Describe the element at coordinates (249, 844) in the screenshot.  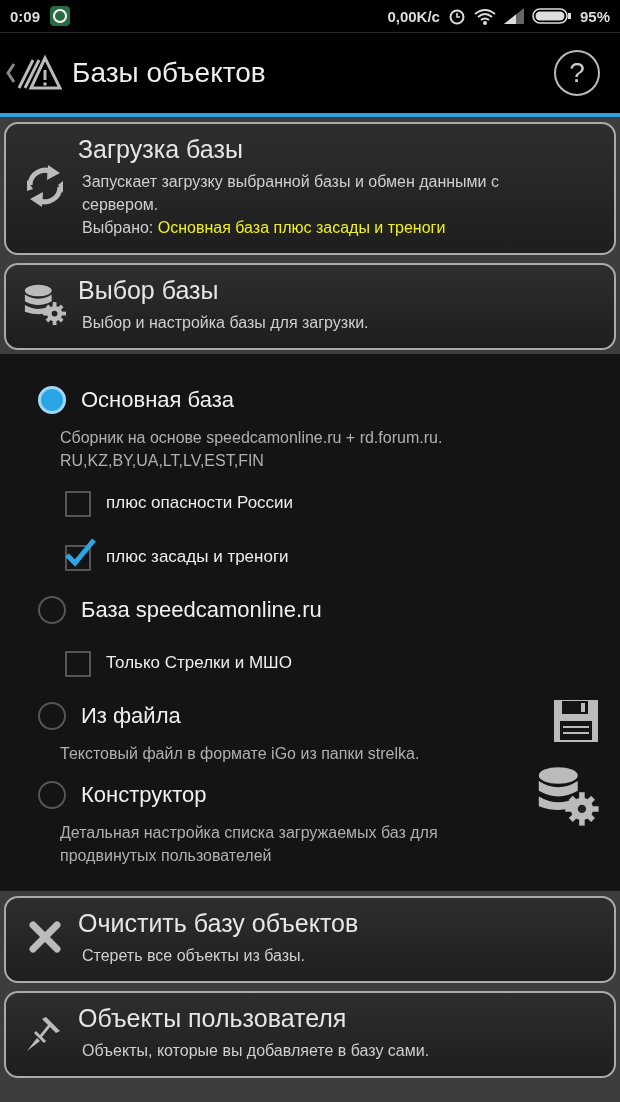
I see `option-description: Детальная настройка списка загружаемых баз для продвинутых пользователей` at that location.